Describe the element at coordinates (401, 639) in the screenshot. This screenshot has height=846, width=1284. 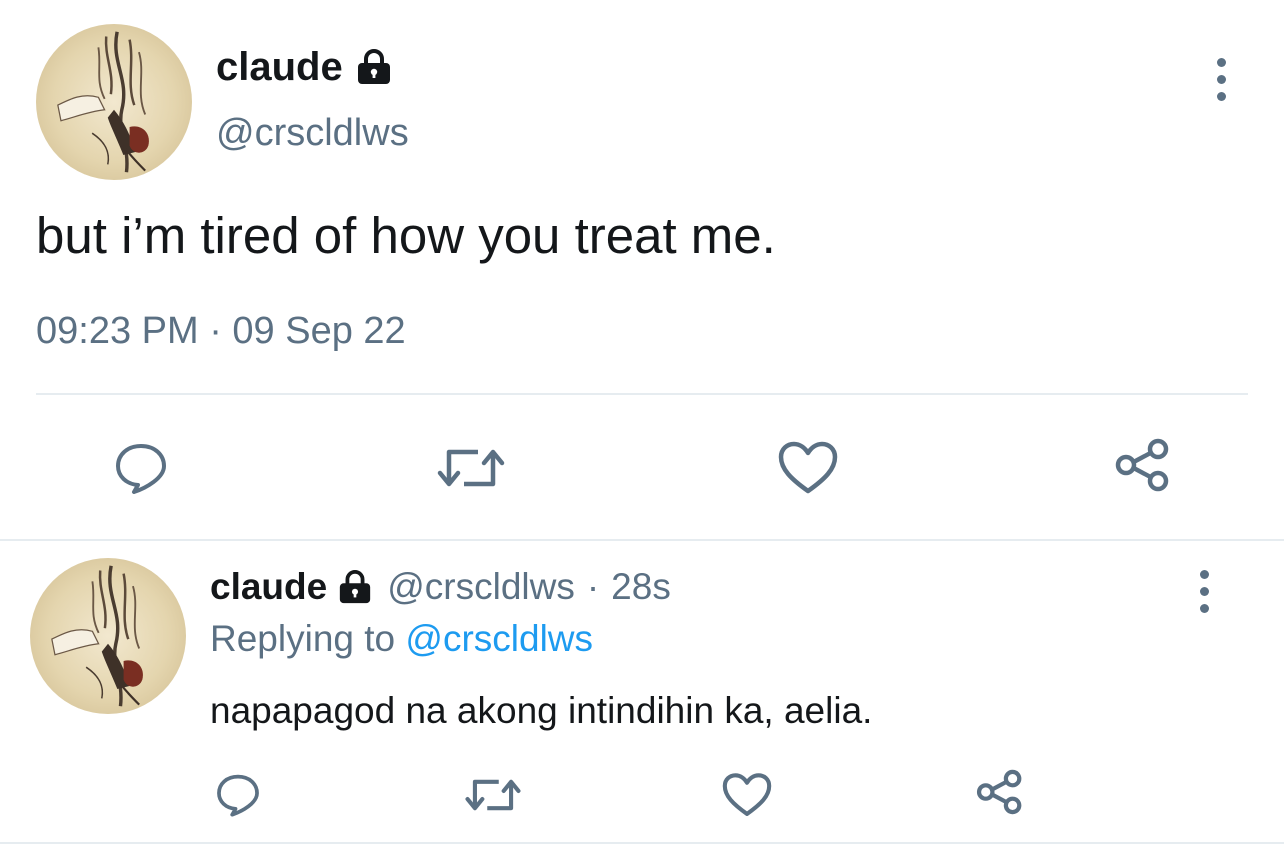
I see `replying-to: Replying to @crscldlws` at that location.